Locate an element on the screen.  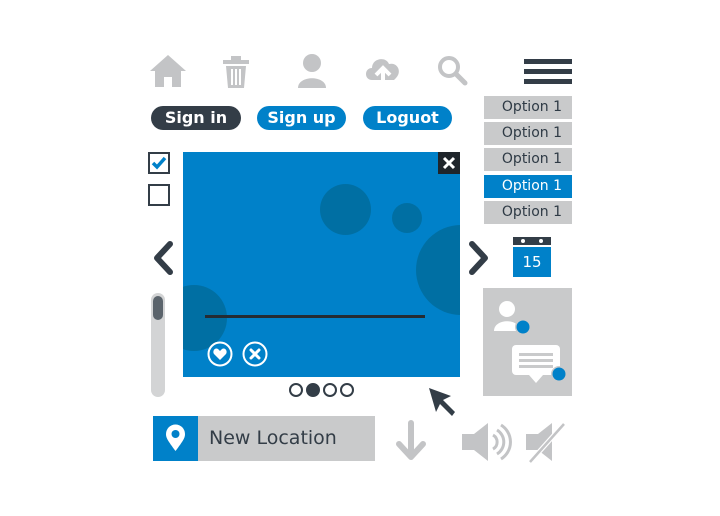
search-icon is located at coordinates (452, 70).